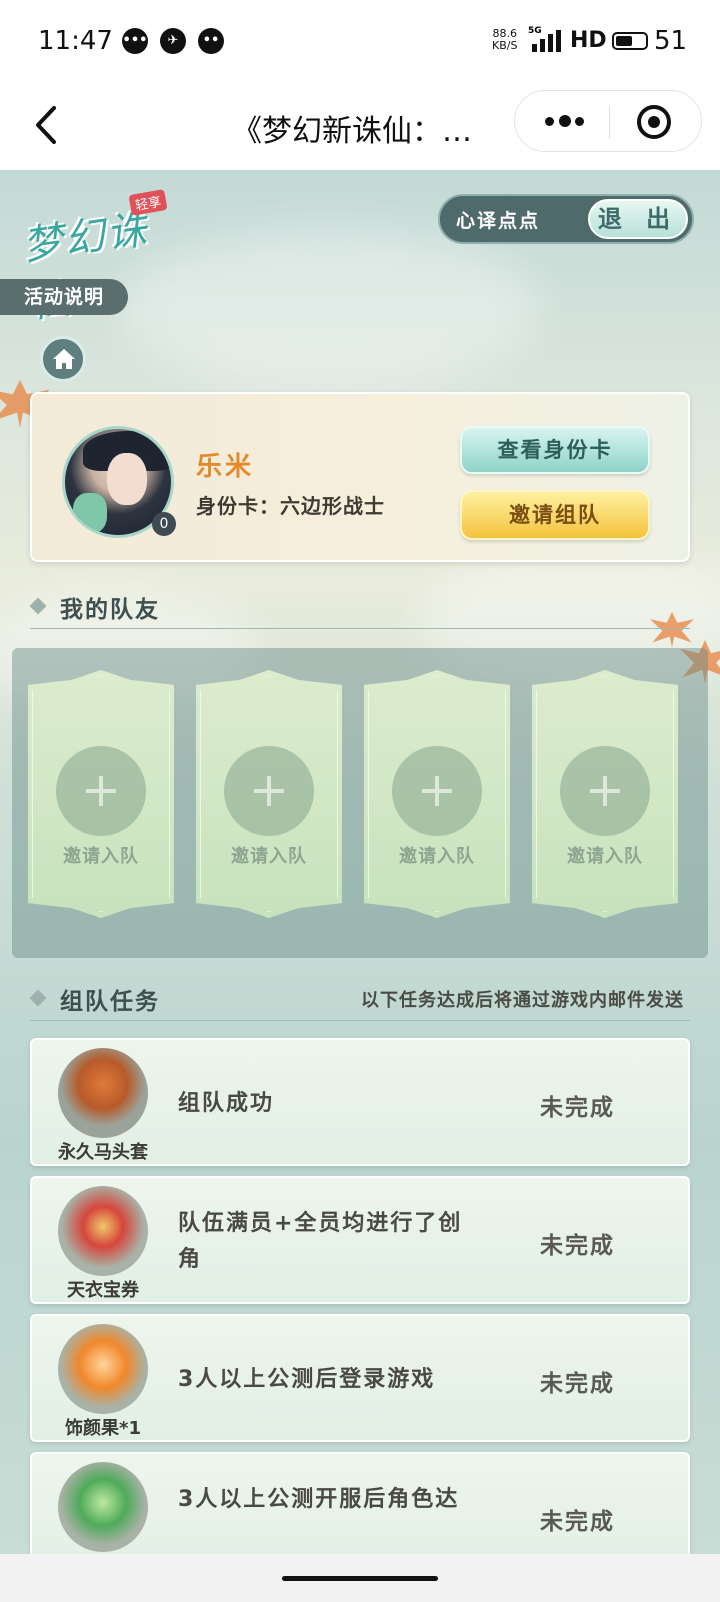  I want to click on battery-level: 51, so click(671, 41).